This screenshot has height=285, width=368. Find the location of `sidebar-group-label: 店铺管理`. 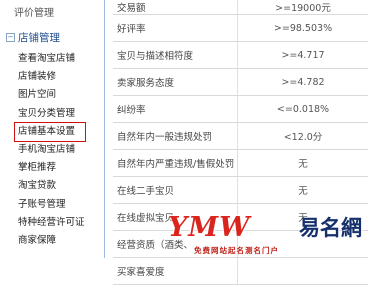

sidebar-group-label: 店铺管理 is located at coordinates (39, 37).